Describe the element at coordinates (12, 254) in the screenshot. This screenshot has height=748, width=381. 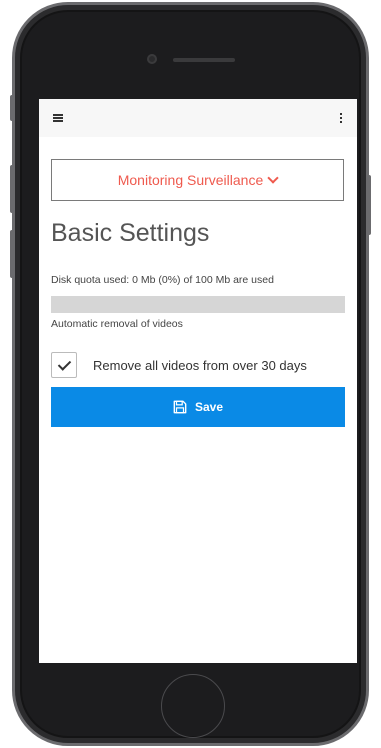
I see `volume-down-button` at that location.